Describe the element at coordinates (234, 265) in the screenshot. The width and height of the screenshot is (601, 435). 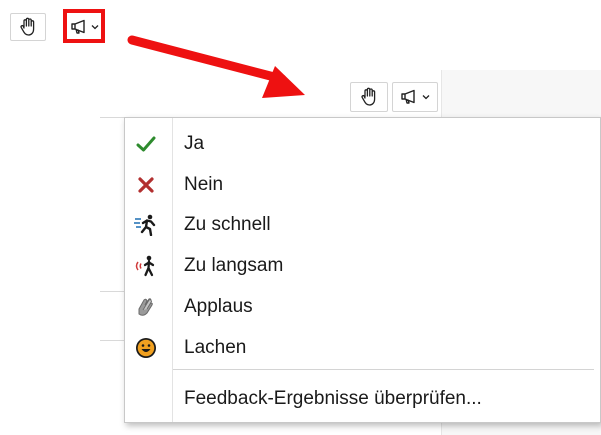
I see `menu-item-label: Zu langsam` at that location.